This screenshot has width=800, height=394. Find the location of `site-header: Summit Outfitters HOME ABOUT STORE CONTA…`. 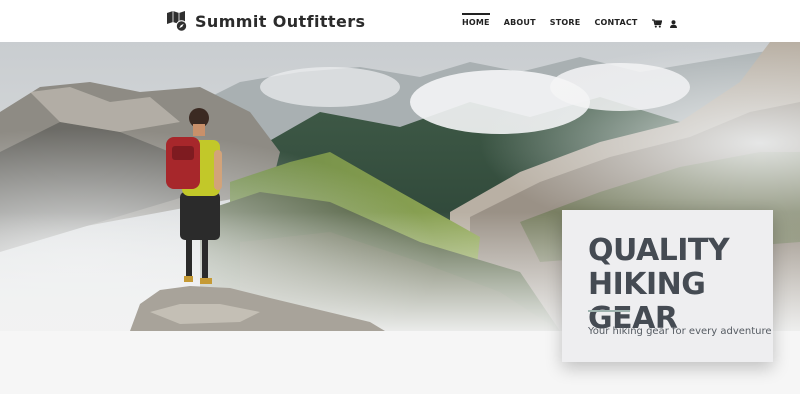

site-header: Summit Outfitters HOME ABOUT STORE CONTA… is located at coordinates (400, 21).